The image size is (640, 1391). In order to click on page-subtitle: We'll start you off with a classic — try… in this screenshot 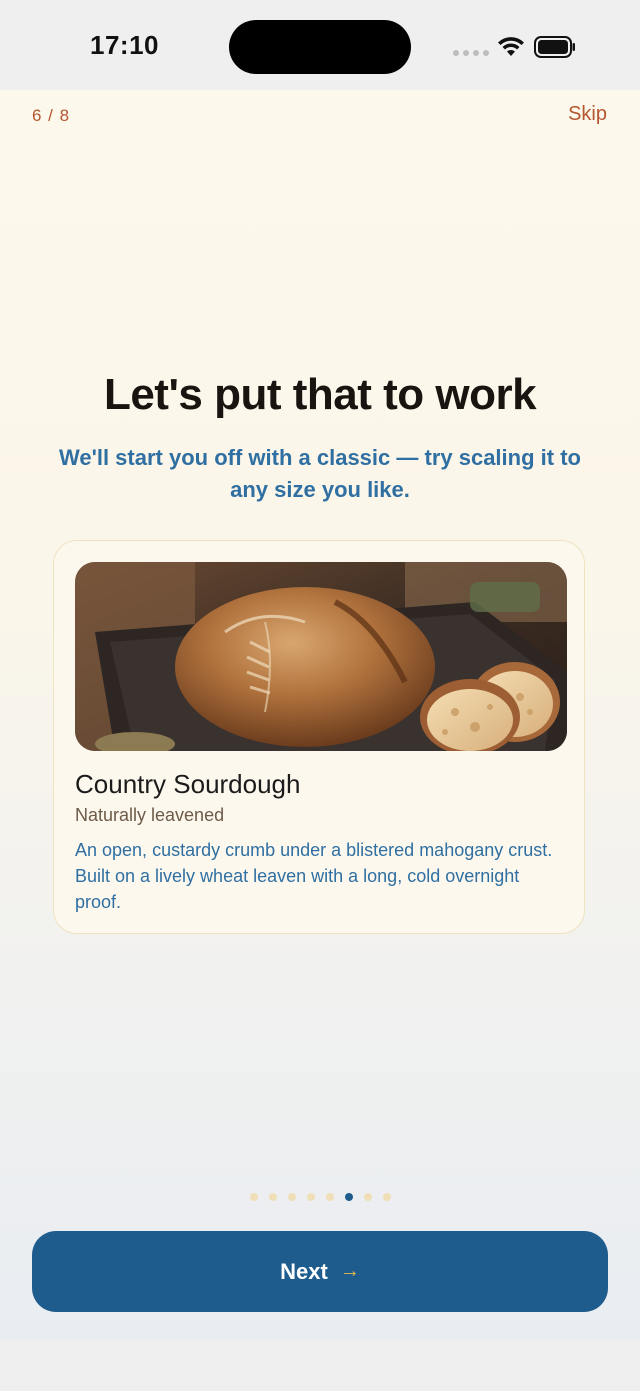, I will do `click(320, 473)`.